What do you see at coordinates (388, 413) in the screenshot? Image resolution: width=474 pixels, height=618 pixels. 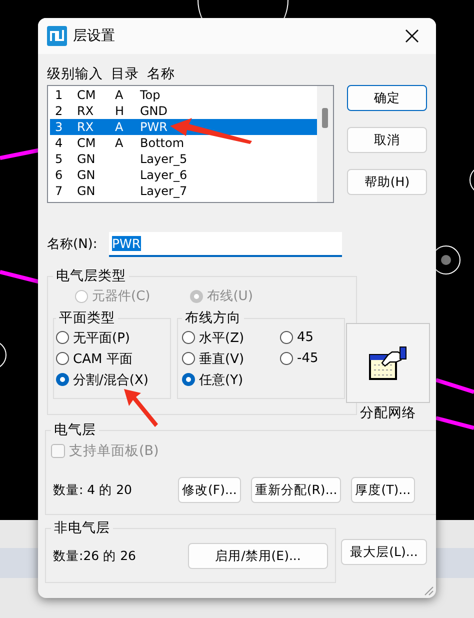 I see `assign-nets-label: 分配网络` at bounding box center [388, 413].